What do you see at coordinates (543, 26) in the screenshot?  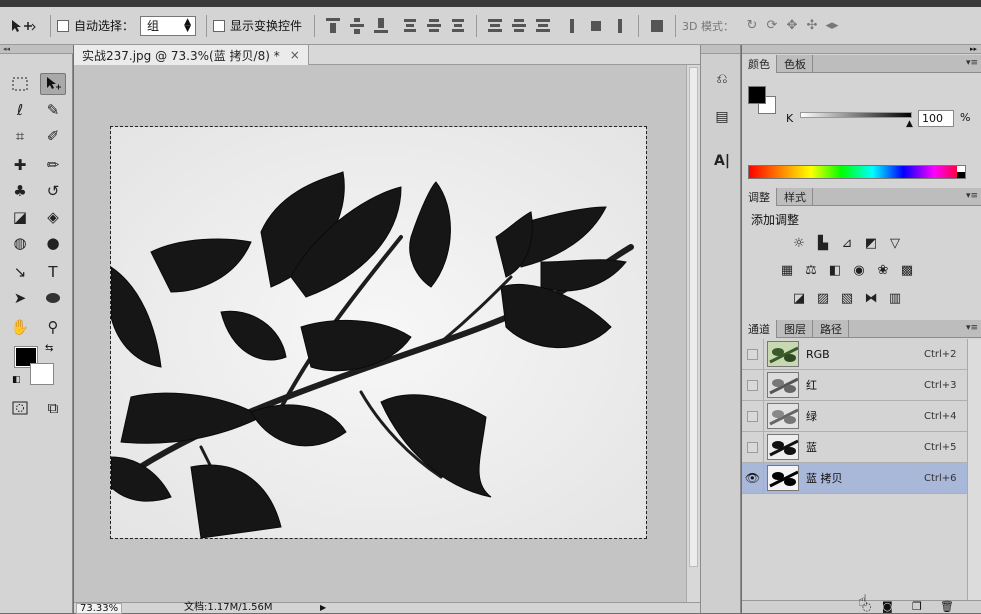 I see `distribute-bottom-icon` at bounding box center [543, 26].